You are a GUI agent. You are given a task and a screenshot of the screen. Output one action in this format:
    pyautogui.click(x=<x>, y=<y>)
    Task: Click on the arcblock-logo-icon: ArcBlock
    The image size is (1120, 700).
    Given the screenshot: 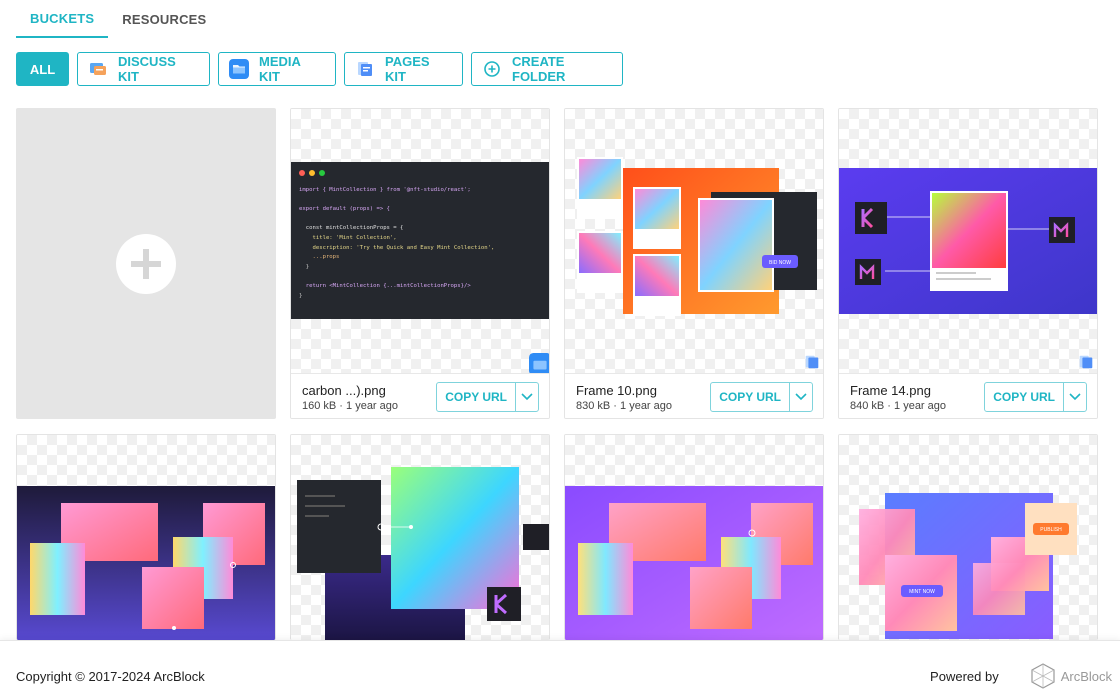 What is the action you would take?
    pyautogui.click(x=1071, y=676)
    